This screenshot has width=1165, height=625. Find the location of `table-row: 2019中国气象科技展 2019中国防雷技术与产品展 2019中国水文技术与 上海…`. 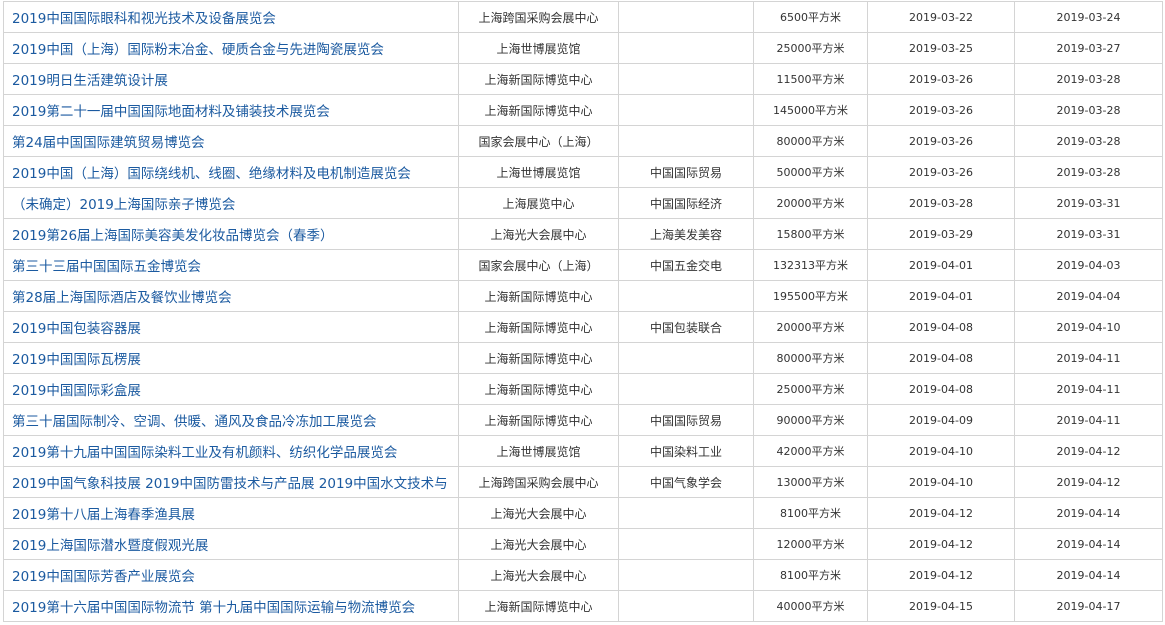

table-row: 2019中国气象科技展 2019中国防雷技术与产品展 2019中国水文技术与 上海… is located at coordinates (583, 482).